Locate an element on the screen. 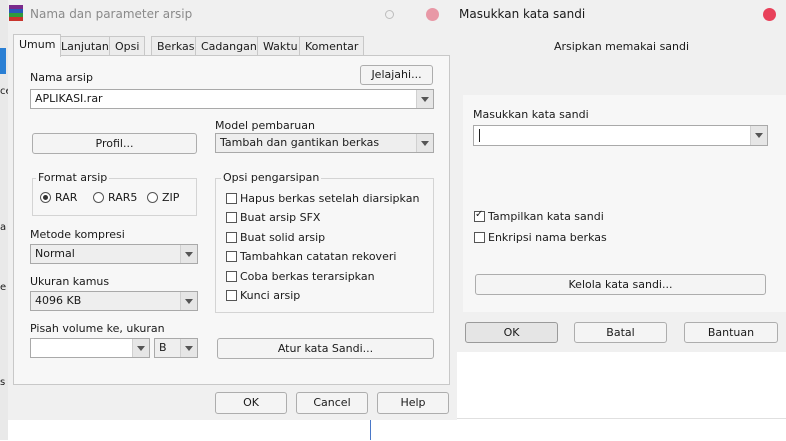  update-mode-select: Tambah dan gantikan berkas is located at coordinates (324, 143).